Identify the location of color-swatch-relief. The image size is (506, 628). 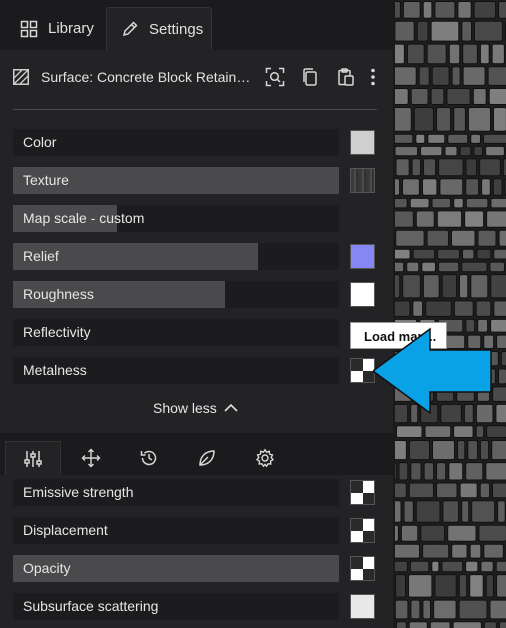
(362, 256).